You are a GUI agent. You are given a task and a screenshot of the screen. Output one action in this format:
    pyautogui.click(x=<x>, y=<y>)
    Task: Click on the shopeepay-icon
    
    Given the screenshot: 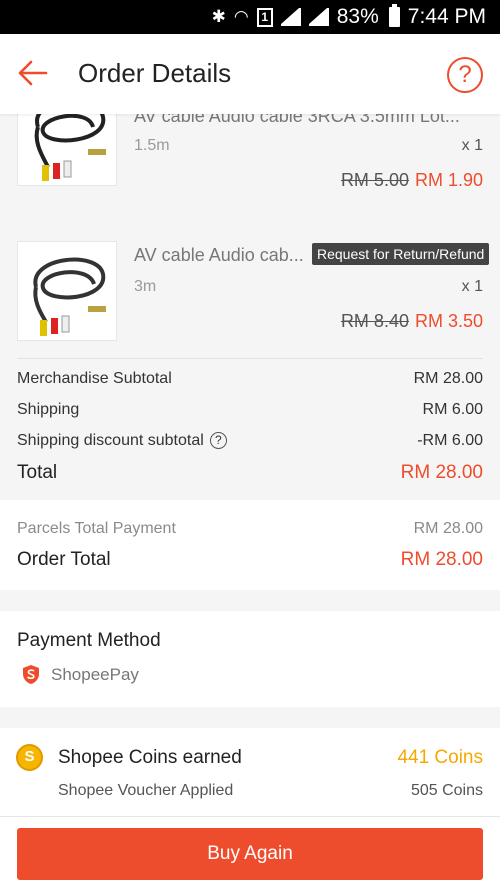 What is the action you would take?
    pyautogui.click(x=31, y=674)
    